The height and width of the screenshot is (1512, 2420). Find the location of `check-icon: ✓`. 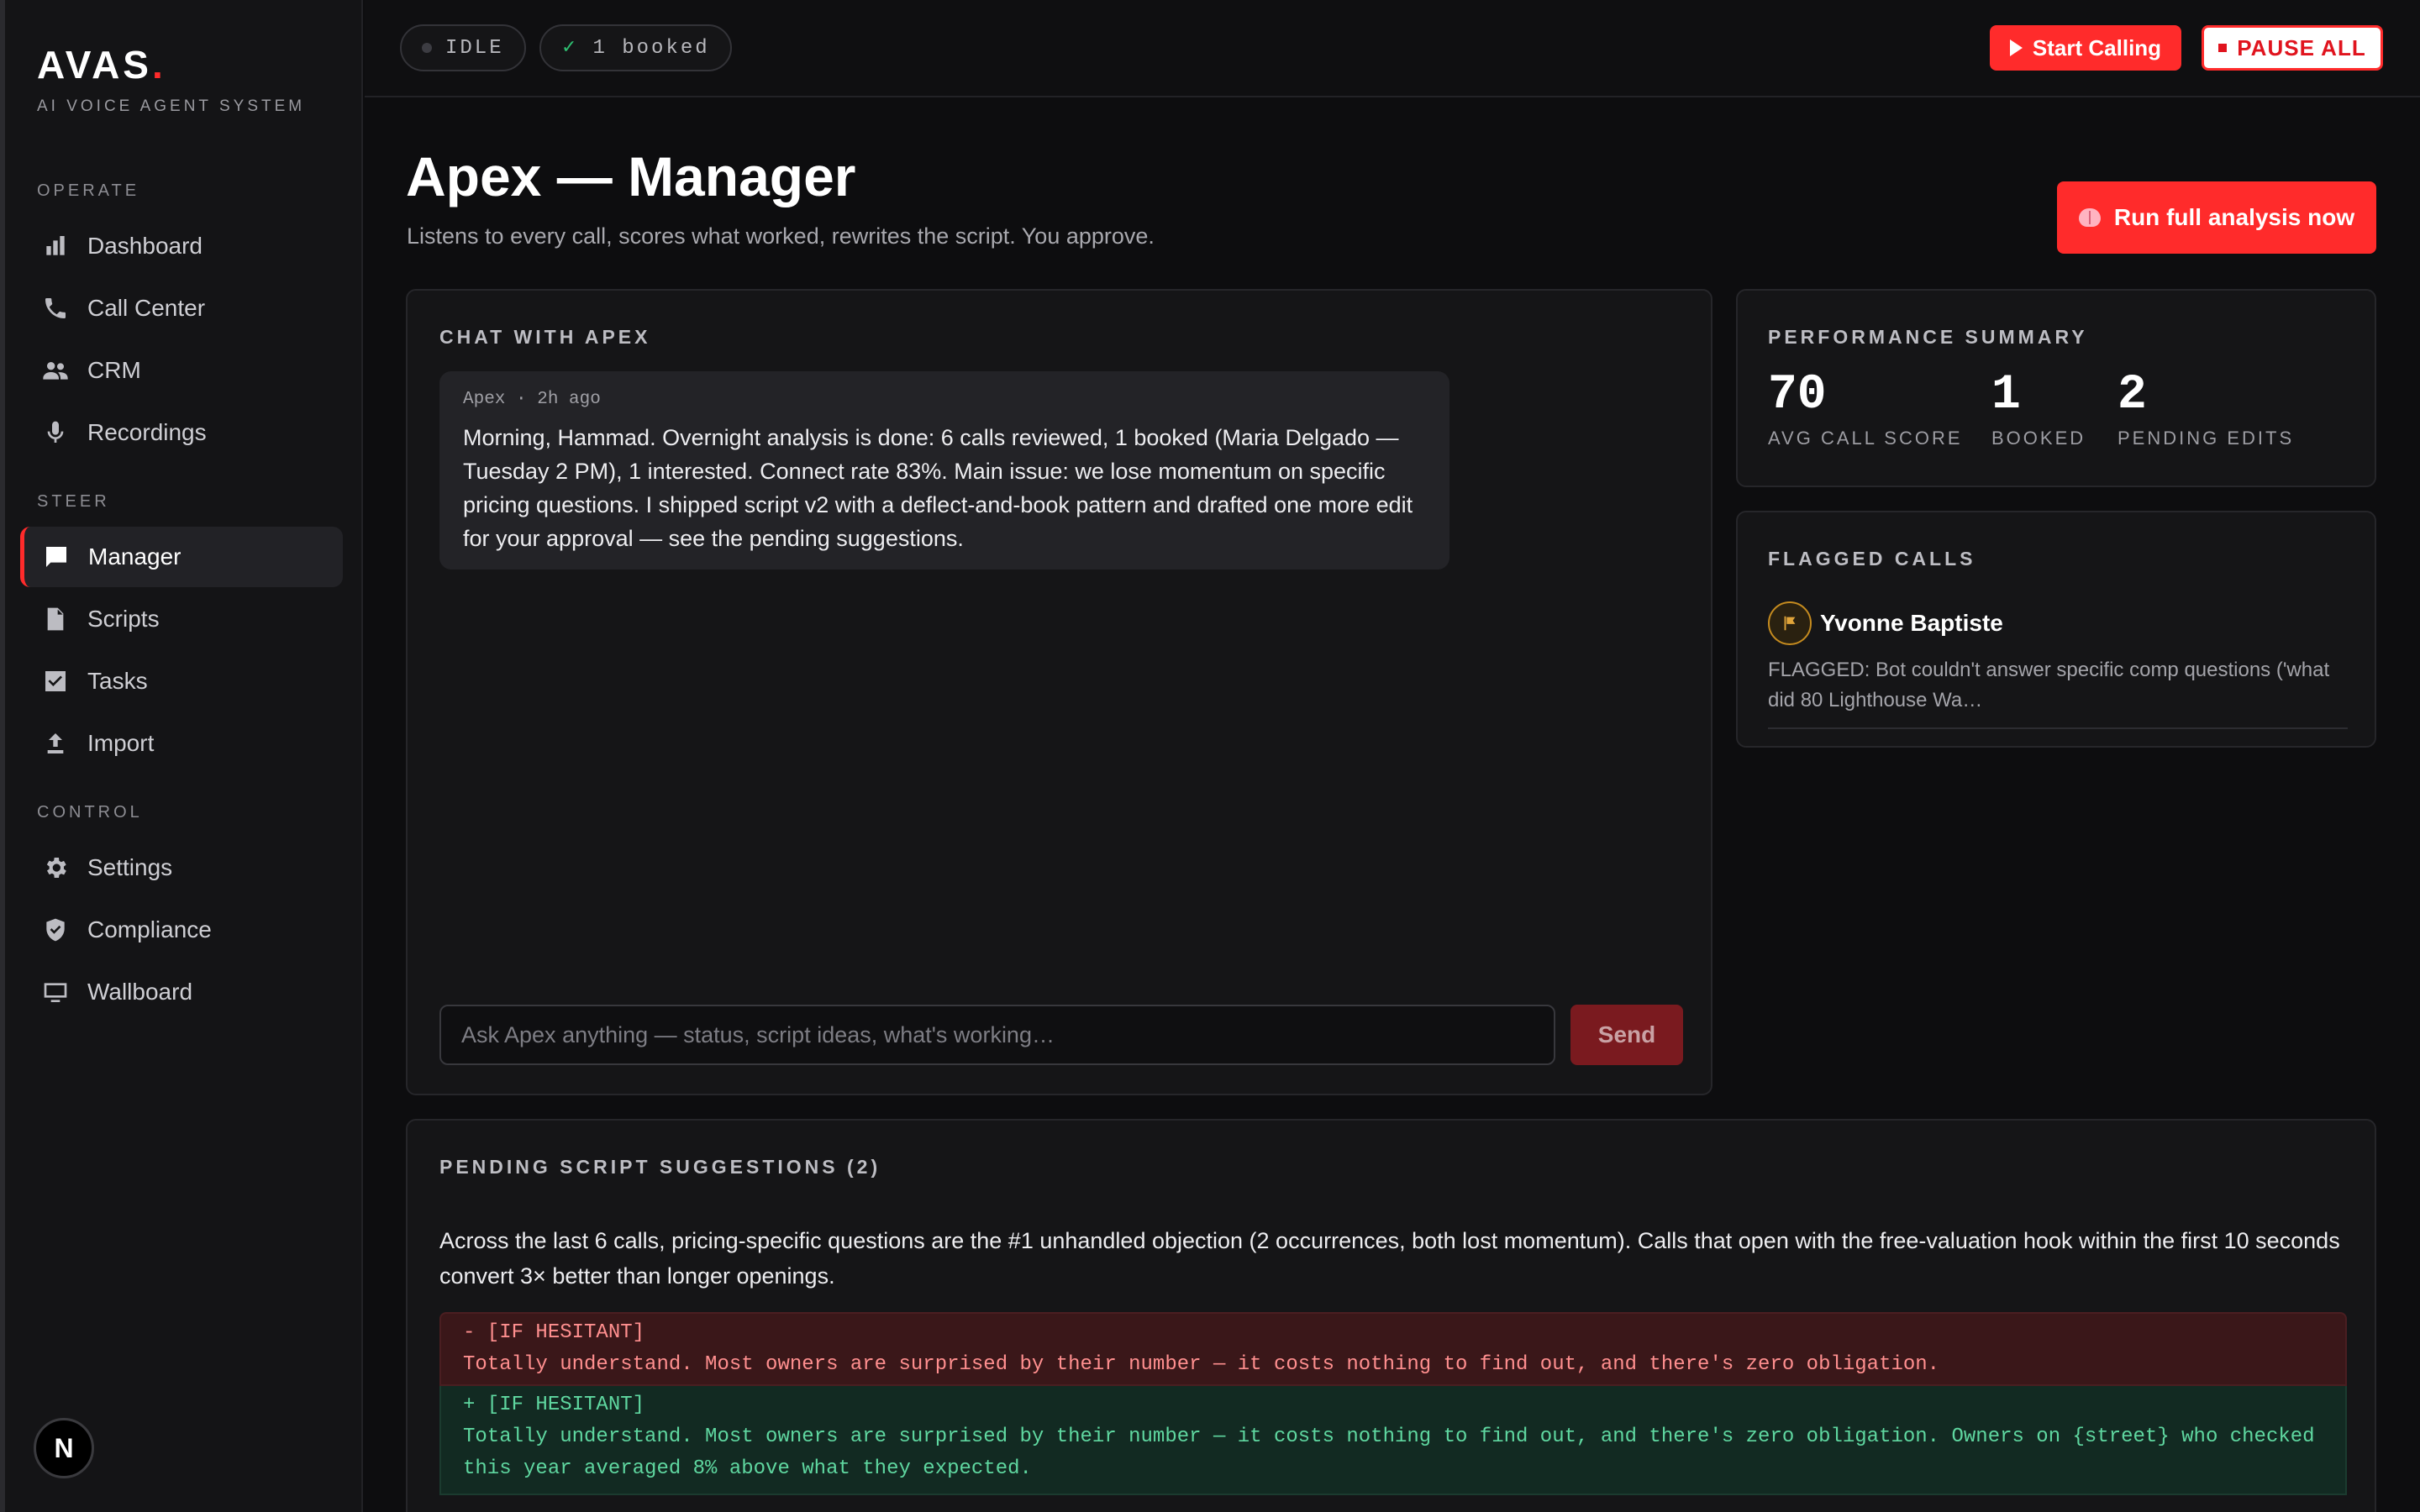

check-icon: ✓ is located at coordinates (570, 48).